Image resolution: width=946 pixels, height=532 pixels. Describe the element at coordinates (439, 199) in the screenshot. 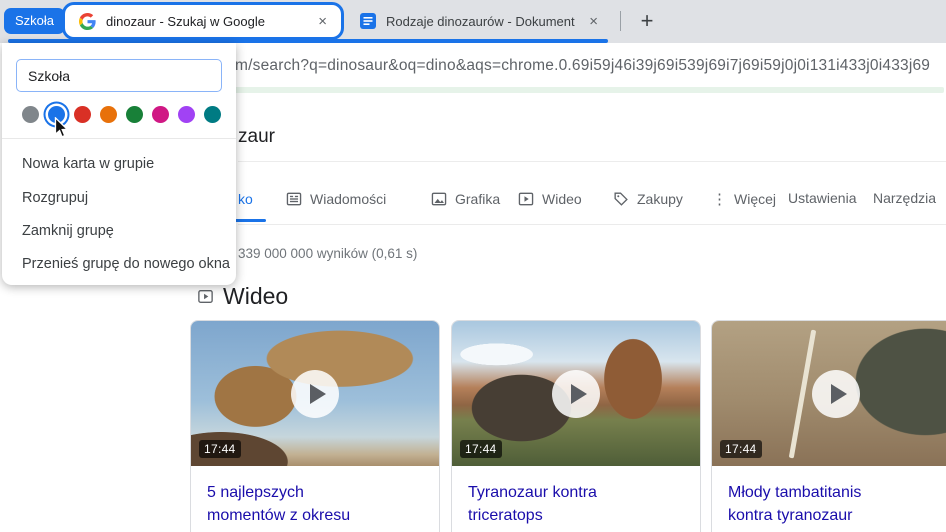

I see `image-icon` at that location.